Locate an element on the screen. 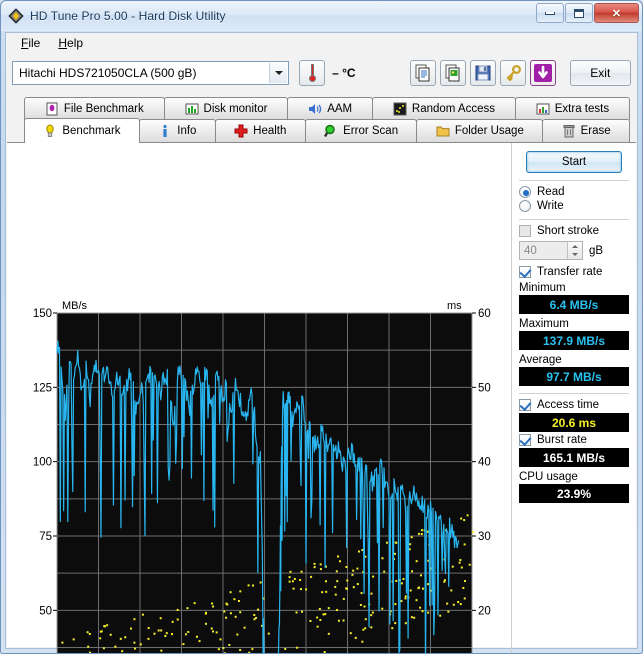  window-controls: ✕ is located at coordinates (587, 13).